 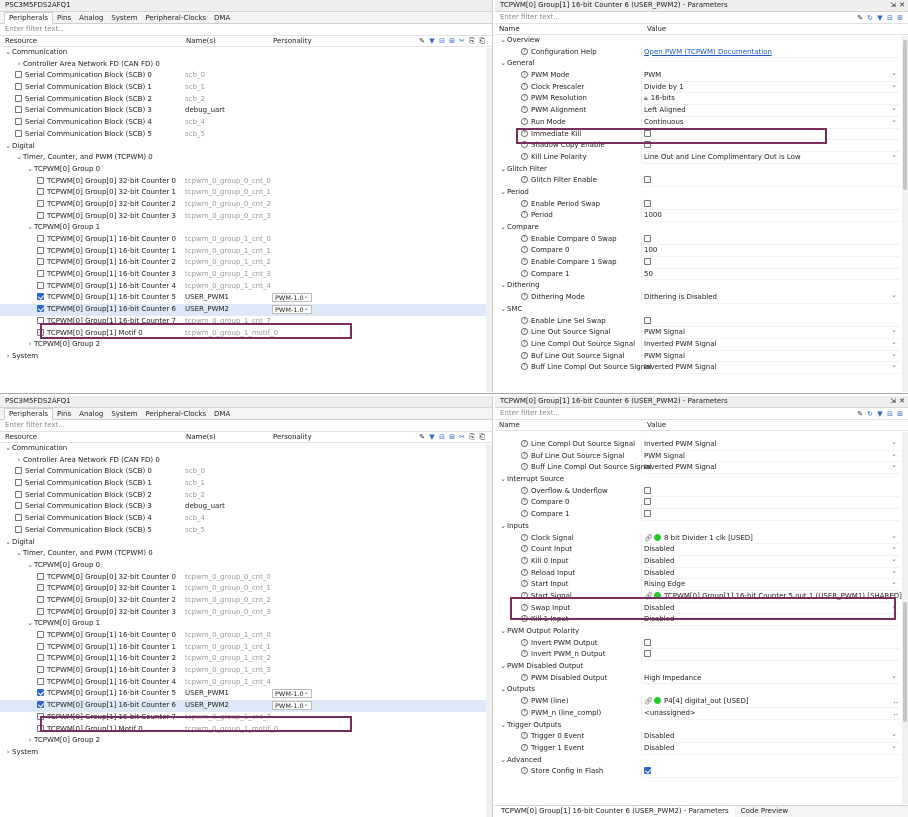 I want to click on tree-resource-row: Serial Communication Block (SCB) 2 scb_2, so click(x=246, y=496).